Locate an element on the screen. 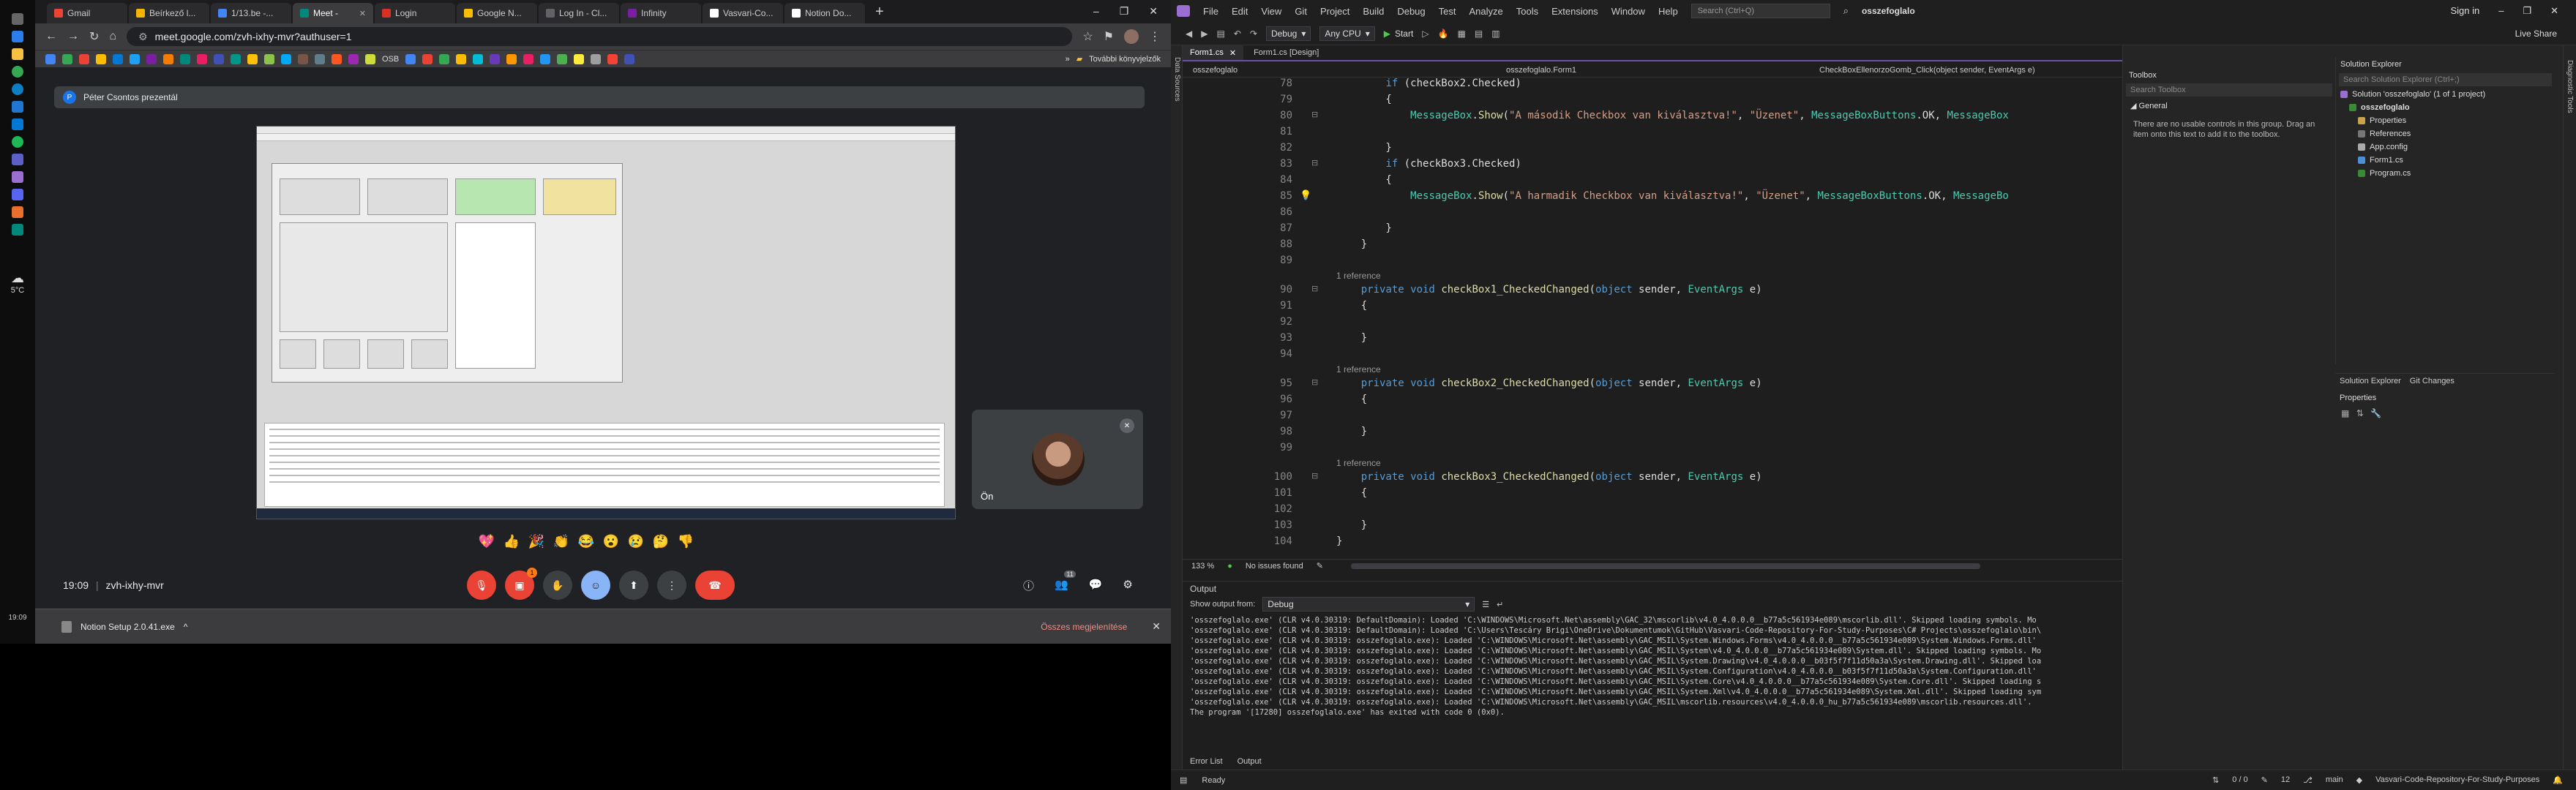 The height and width of the screenshot is (790, 2576). notification-bell-icon: 🔔 is located at coordinates (2558, 780).